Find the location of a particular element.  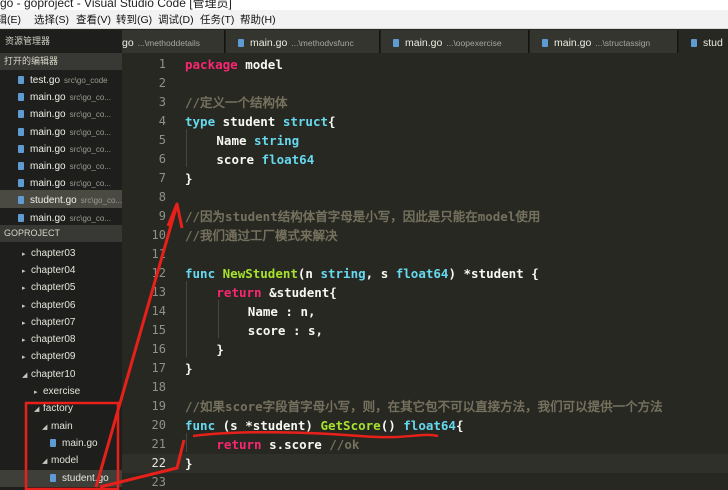

code-line: 14 Name : n, is located at coordinates (425, 311).